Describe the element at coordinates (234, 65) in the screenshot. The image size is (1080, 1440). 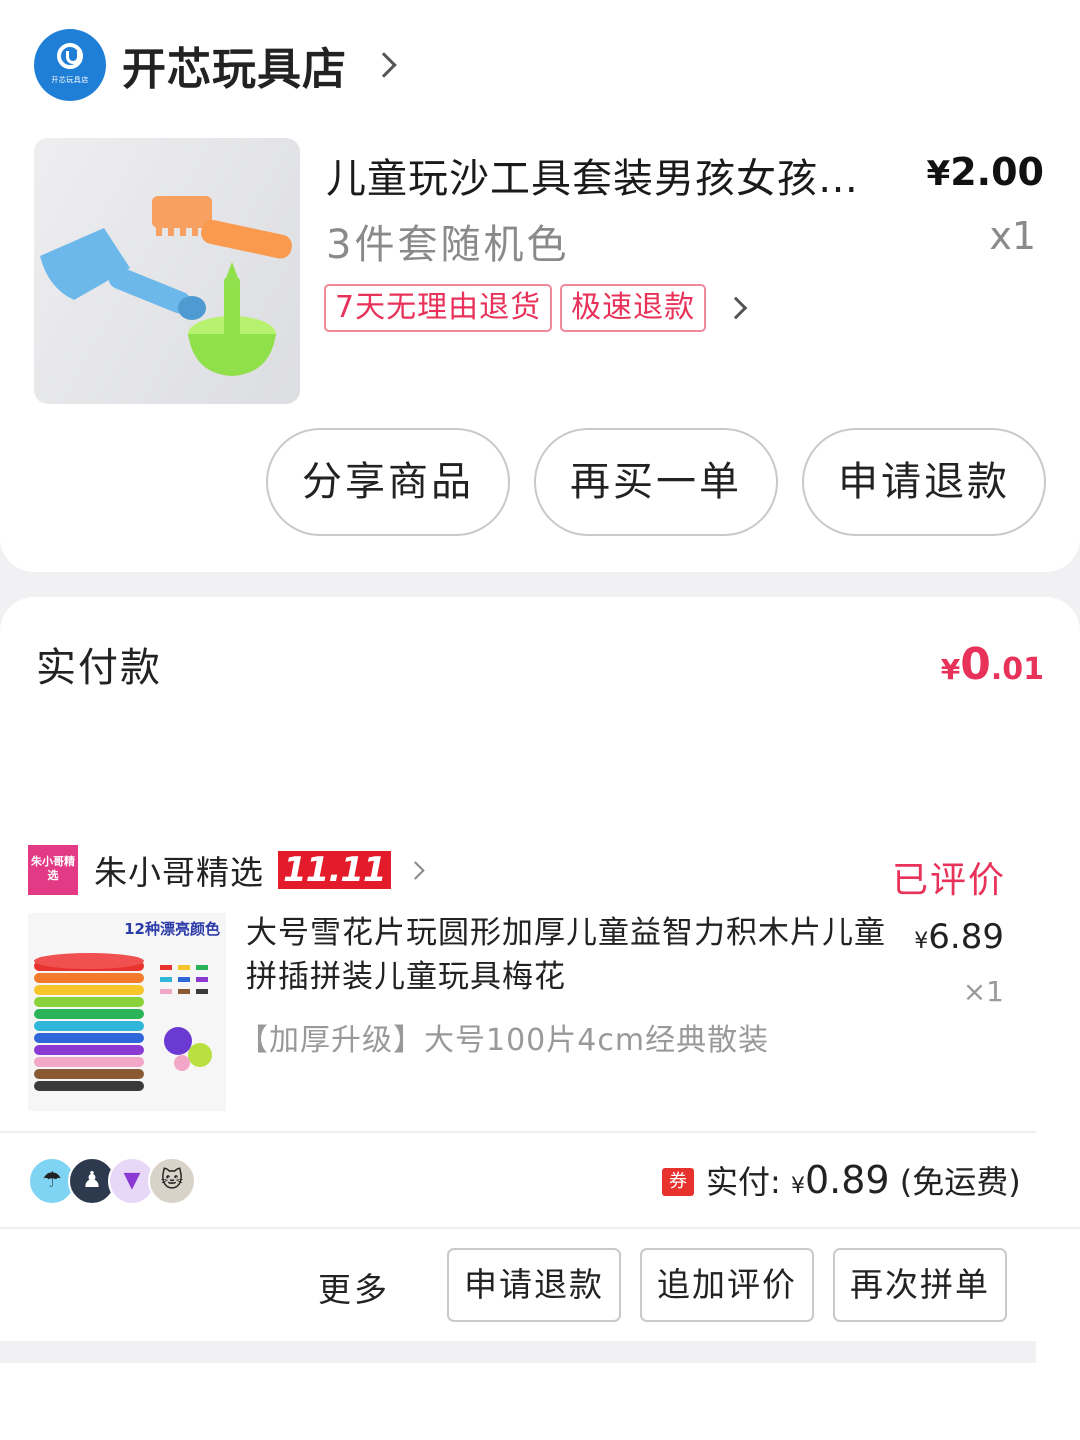
I see `shop-name: 开芯玩具店` at that location.